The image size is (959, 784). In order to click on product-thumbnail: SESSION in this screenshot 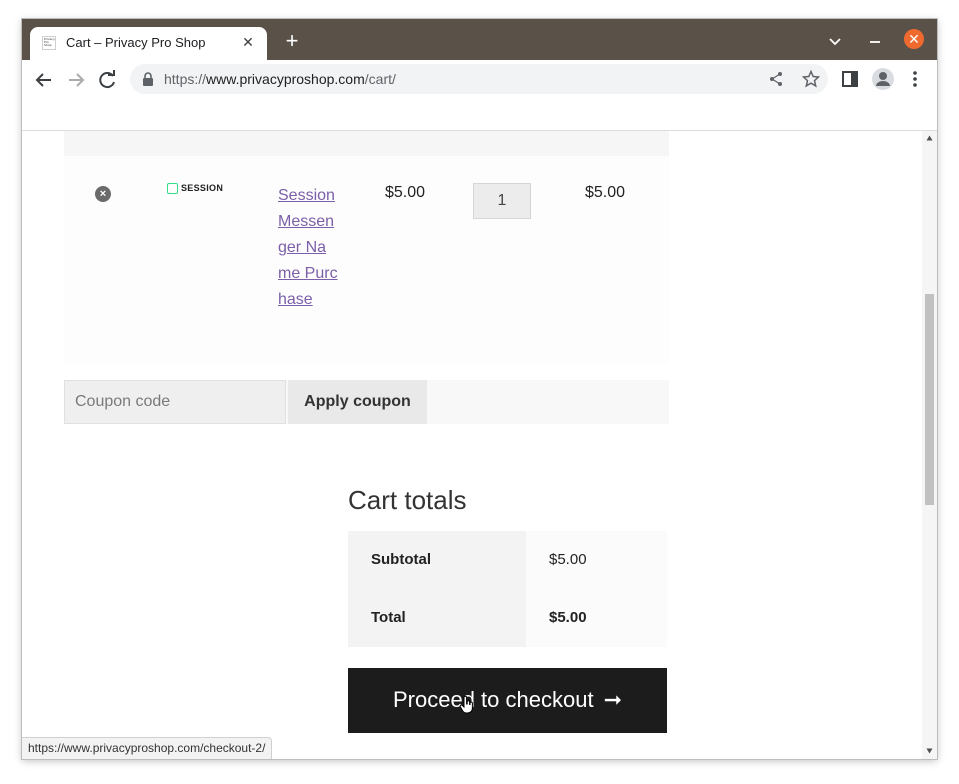, I will do `click(198, 190)`.